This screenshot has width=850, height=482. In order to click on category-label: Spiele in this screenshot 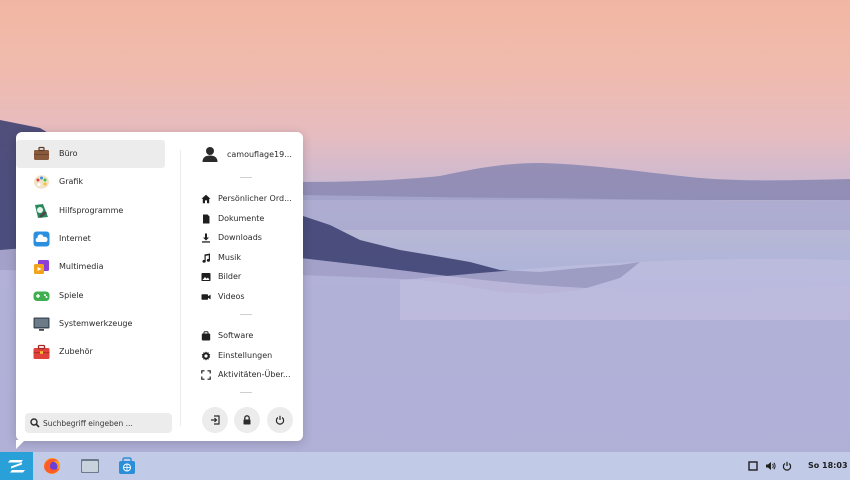, I will do `click(71, 295)`.